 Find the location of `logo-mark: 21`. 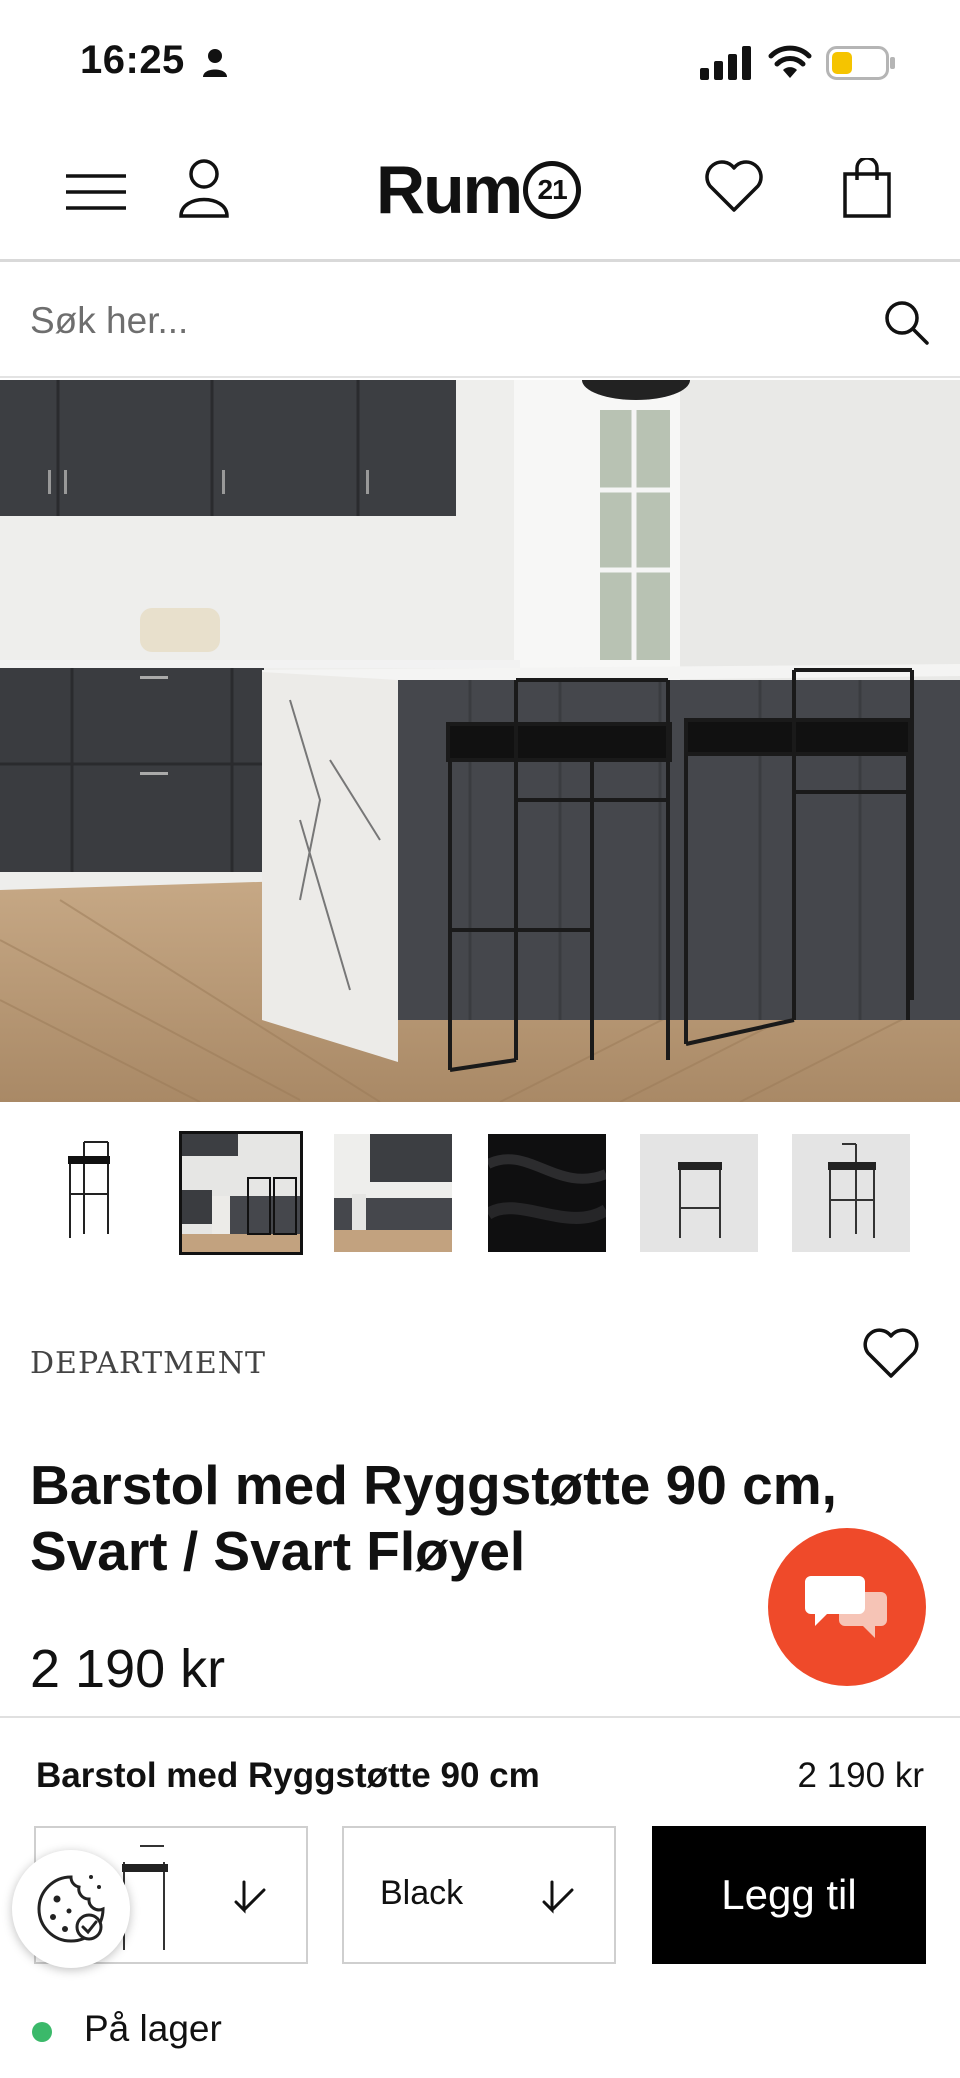

logo-mark: 21 is located at coordinates (552, 190).